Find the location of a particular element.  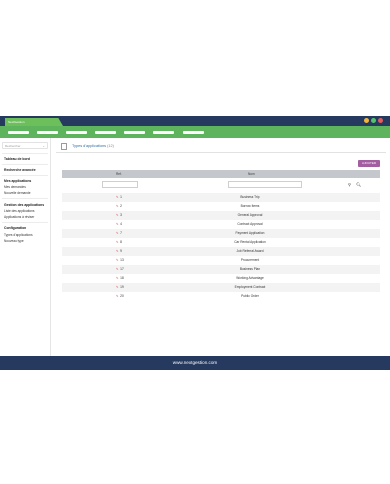

sidebar-item-new-type: Nouveau type is located at coordinates (14, 241).